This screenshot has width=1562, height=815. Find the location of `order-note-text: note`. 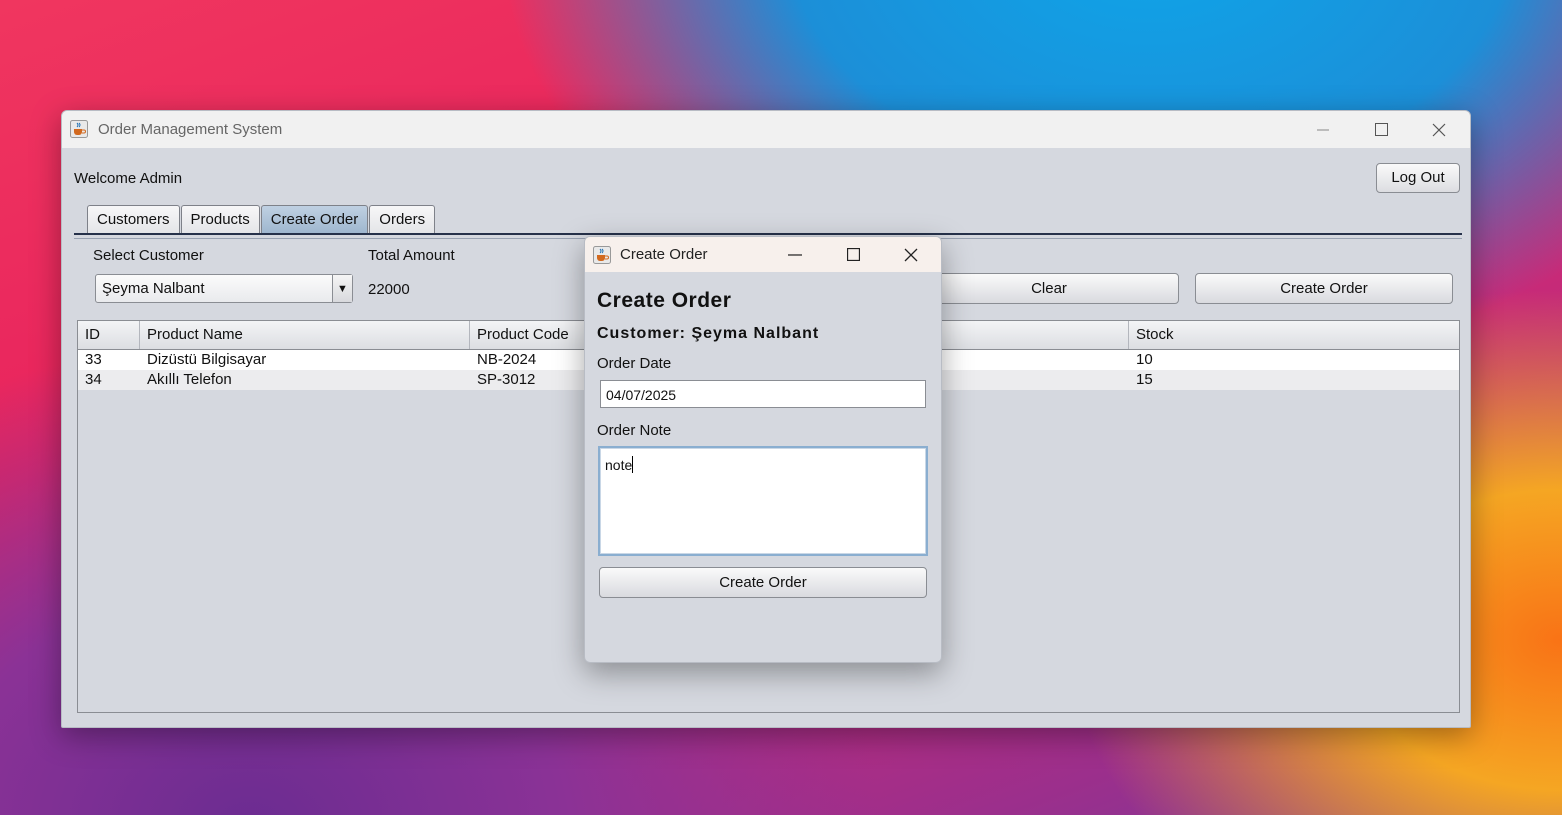

order-note-text: note is located at coordinates (619, 465).